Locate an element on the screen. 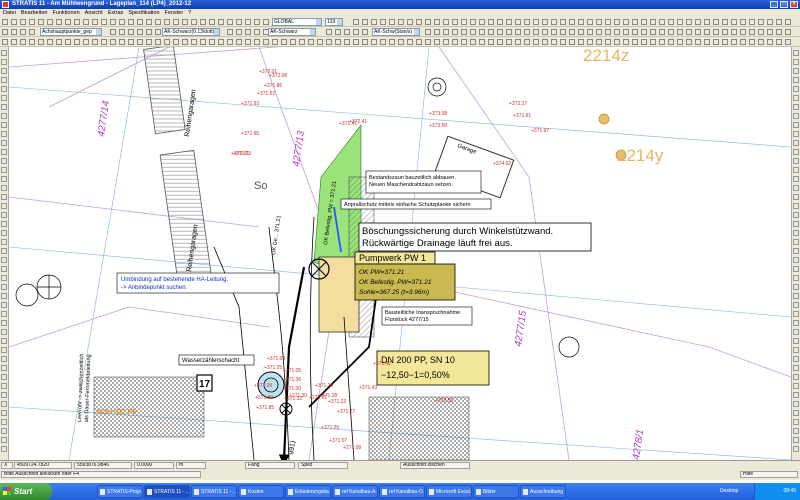 The height and width of the screenshot is (500, 800). style3-combo: AK-Schw(Stan/s) is located at coordinates (396, 32).